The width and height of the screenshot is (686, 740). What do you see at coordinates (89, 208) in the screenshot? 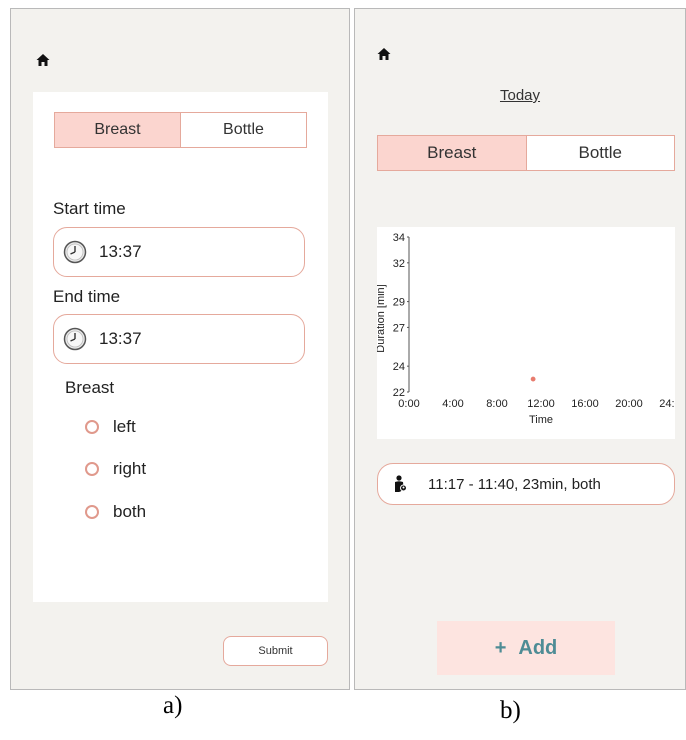
I see `start-time-label: Start time` at bounding box center [89, 208].